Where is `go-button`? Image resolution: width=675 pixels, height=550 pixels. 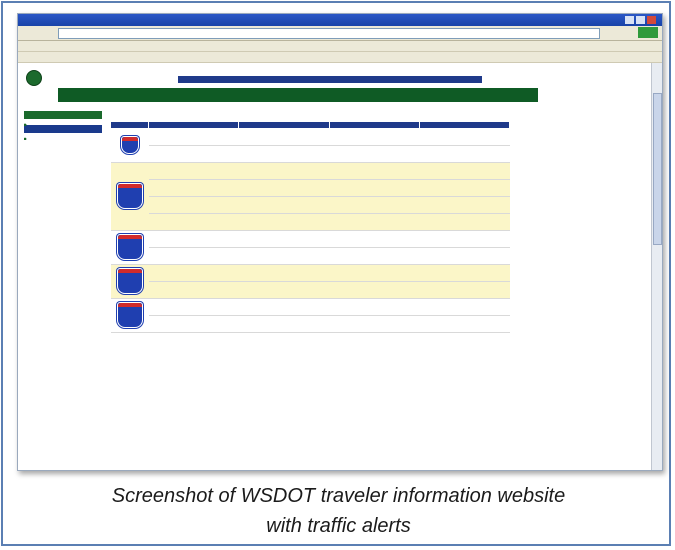 go-button is located at coordinates (648, 32).